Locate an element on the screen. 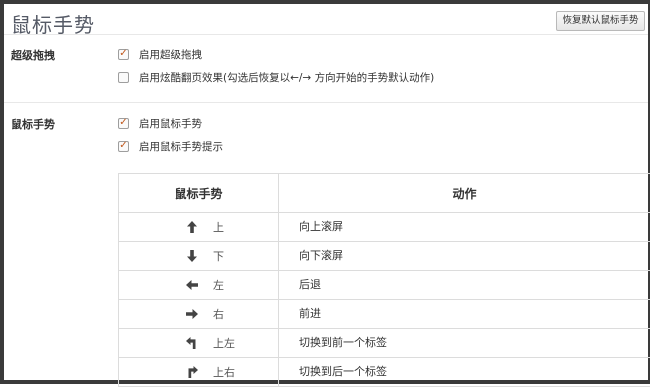  gesture-direction: 下 is located at coordinates (218, 256).